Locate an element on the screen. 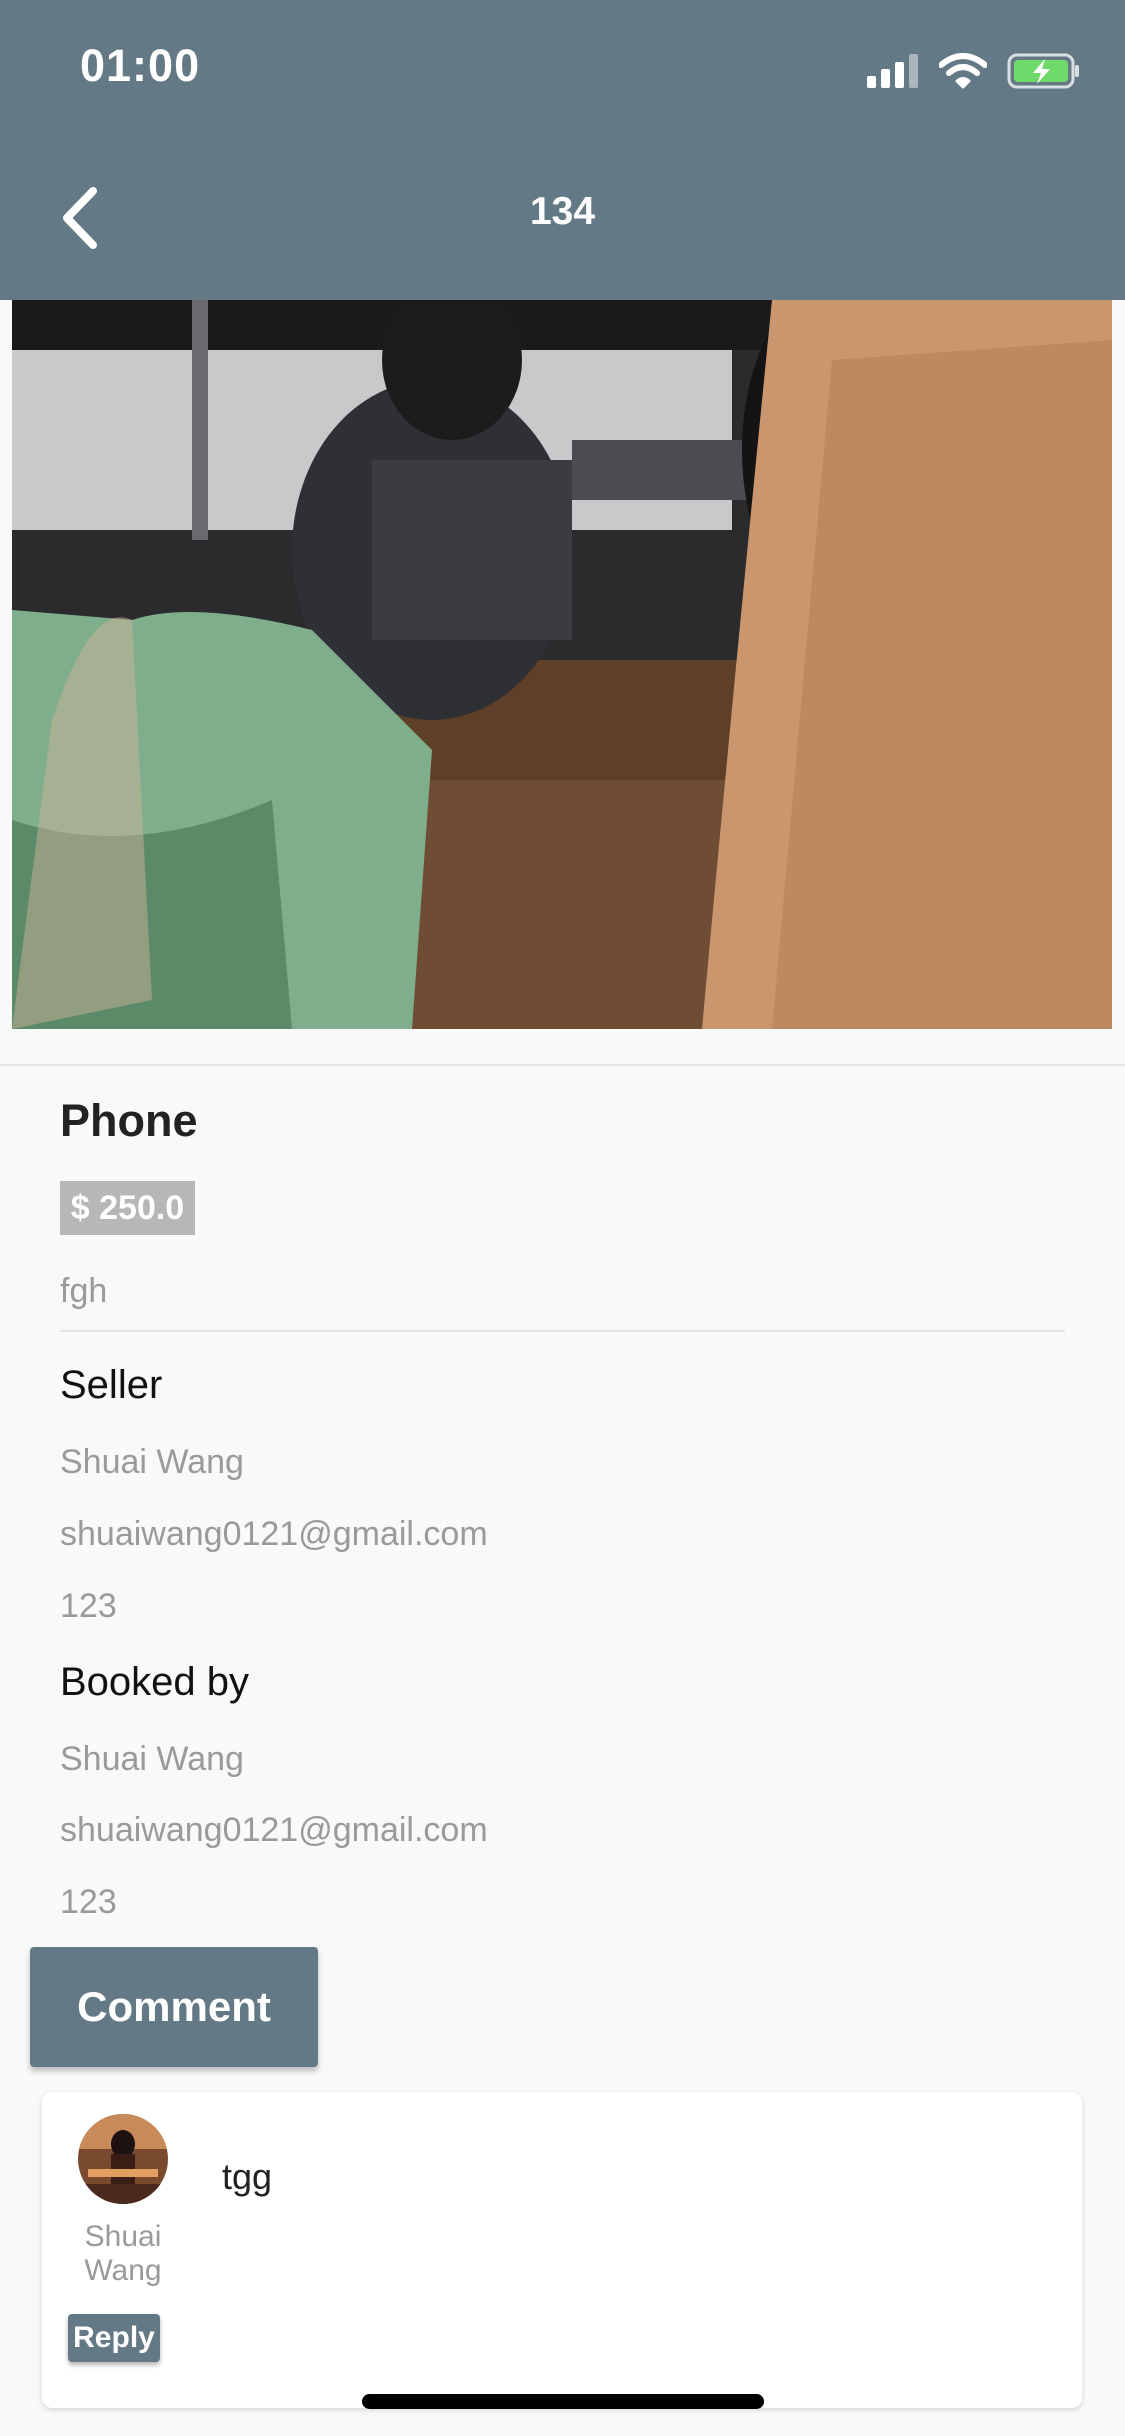  product-description: fgh is located at coordinates (84, 1291).